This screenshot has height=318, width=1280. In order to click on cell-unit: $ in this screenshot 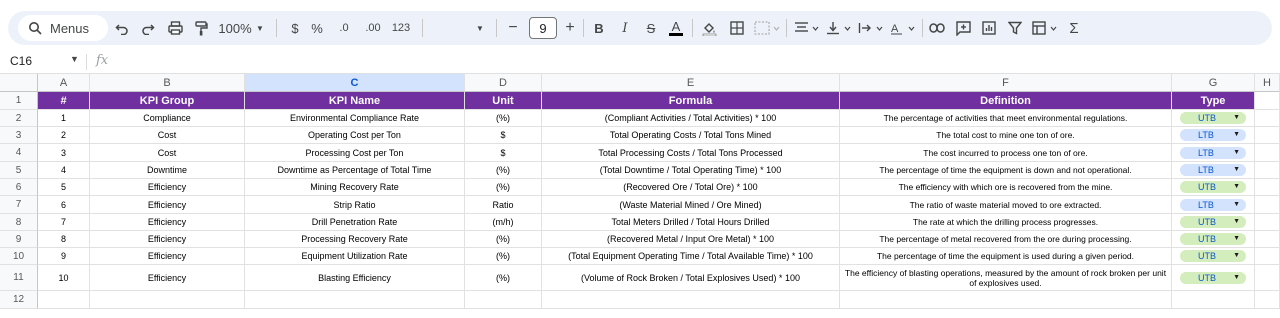, I will do `click(503, 153)`.